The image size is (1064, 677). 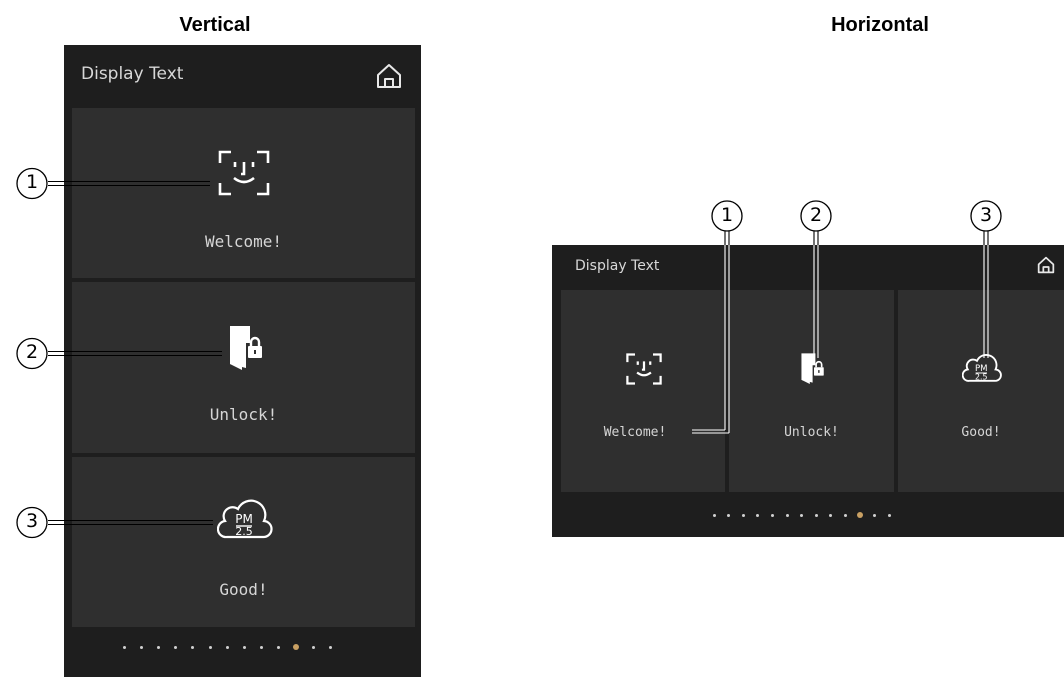 What do you see at coordinates (814, 368) in the screenshot?
I see `door-lock-icon` at bounding box center [814, 368].